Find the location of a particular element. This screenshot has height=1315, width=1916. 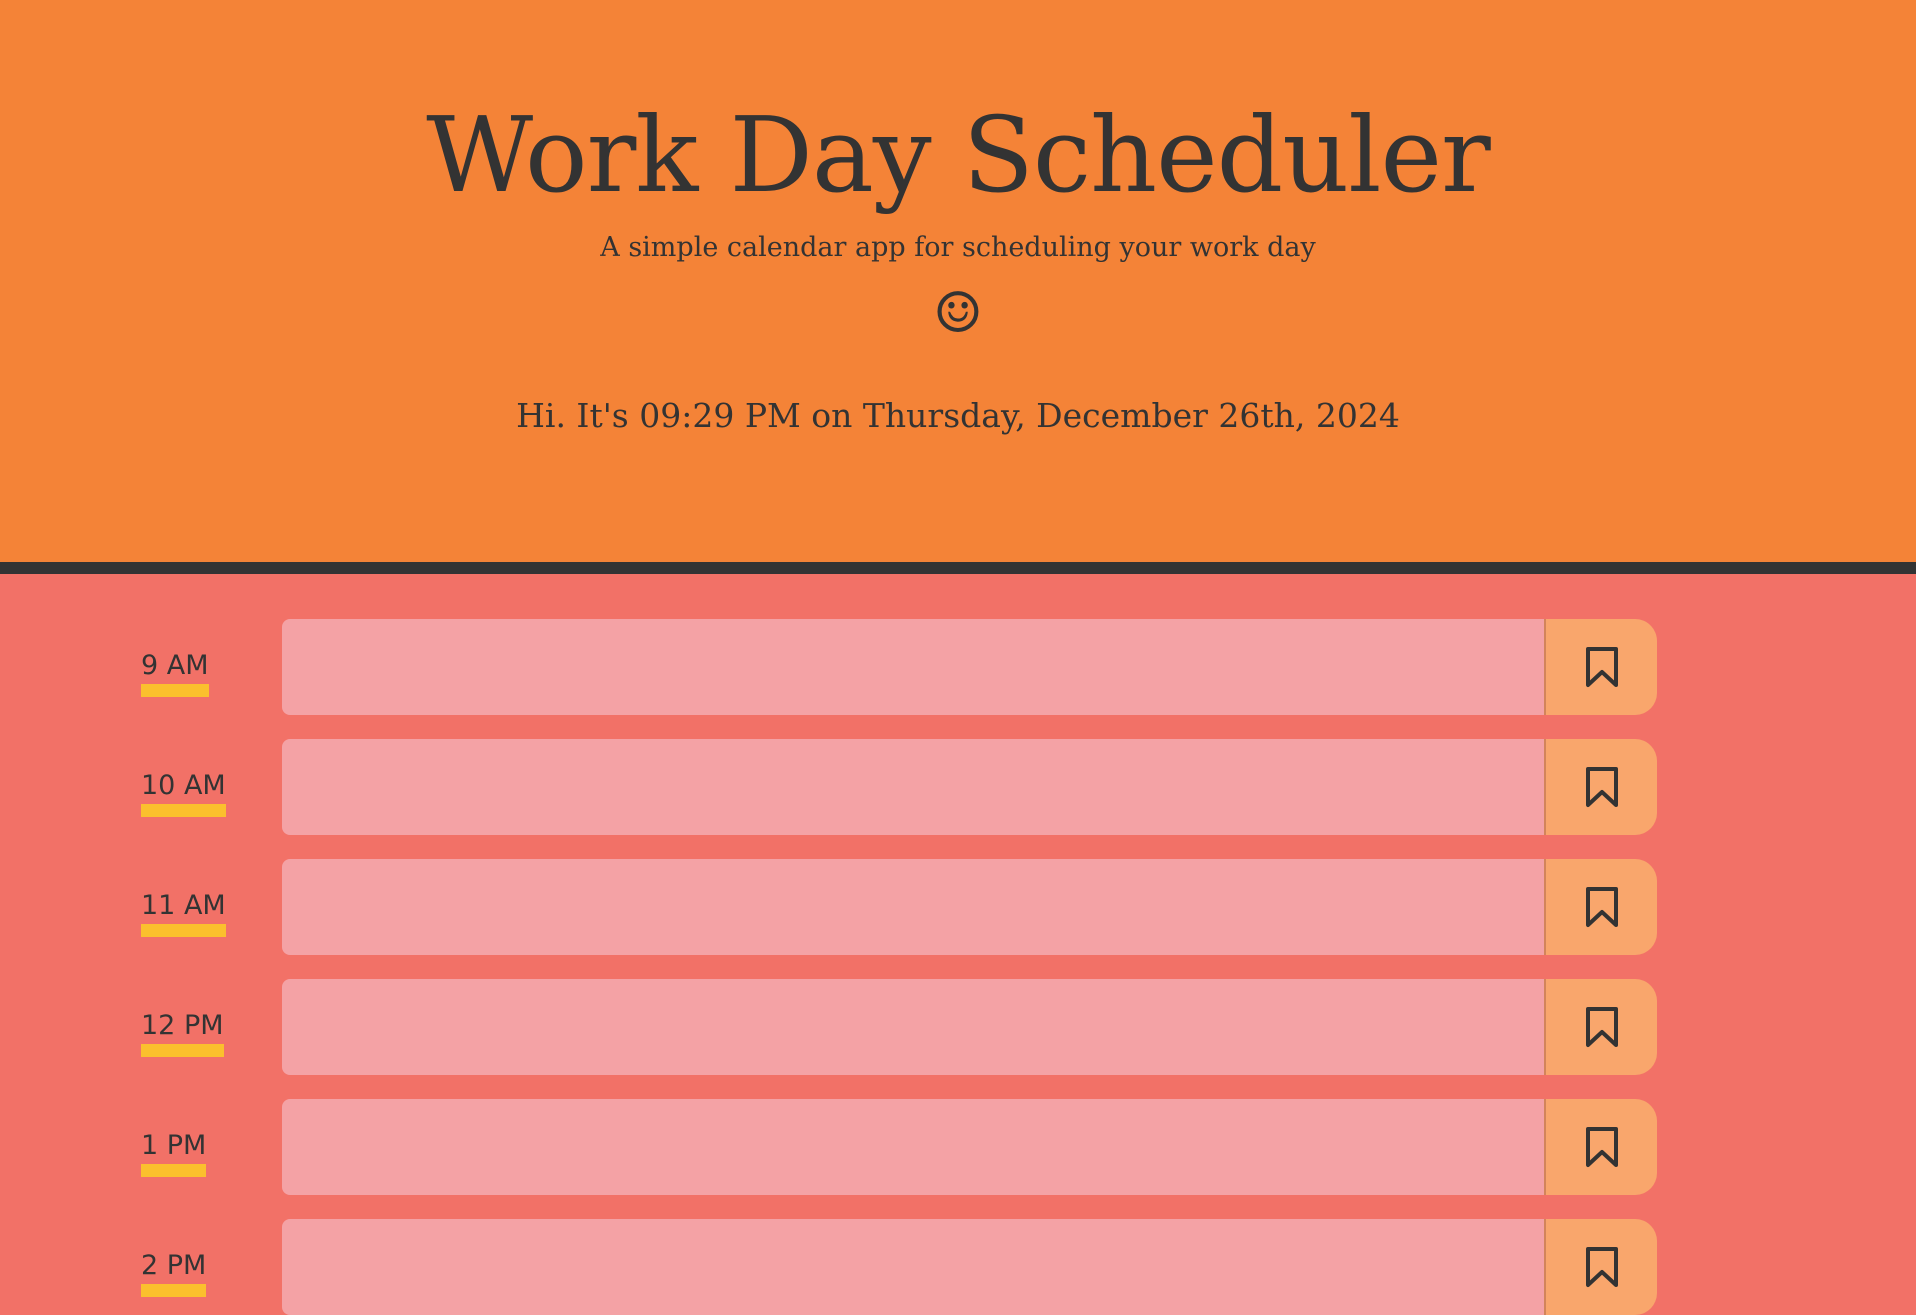

time-block-row: 1 PM is located at coordinates (958, 1147).